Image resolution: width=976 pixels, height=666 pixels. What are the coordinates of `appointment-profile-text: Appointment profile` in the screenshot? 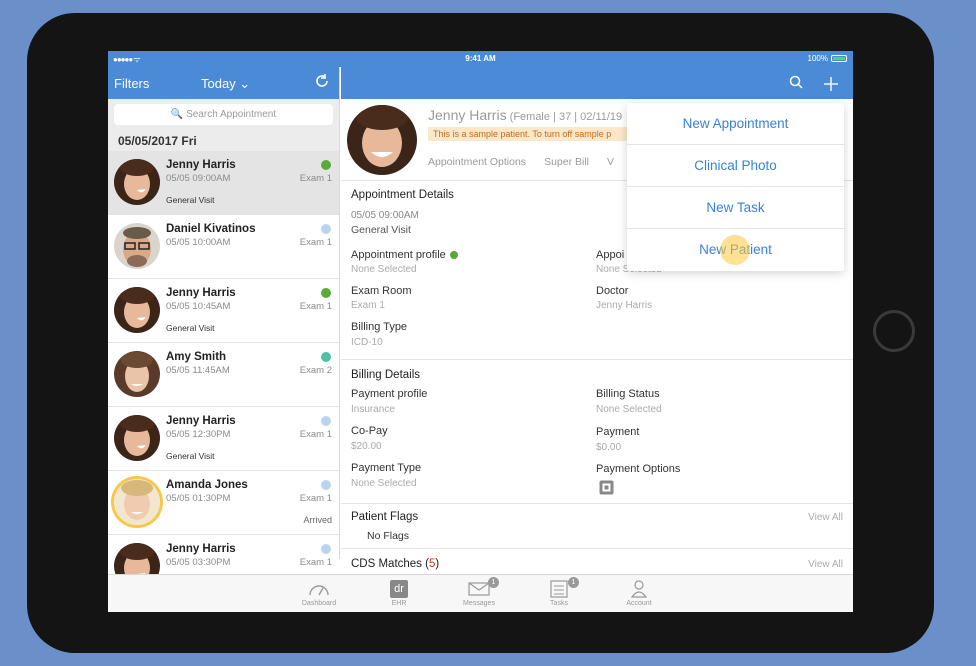 It's located at (398, 255).